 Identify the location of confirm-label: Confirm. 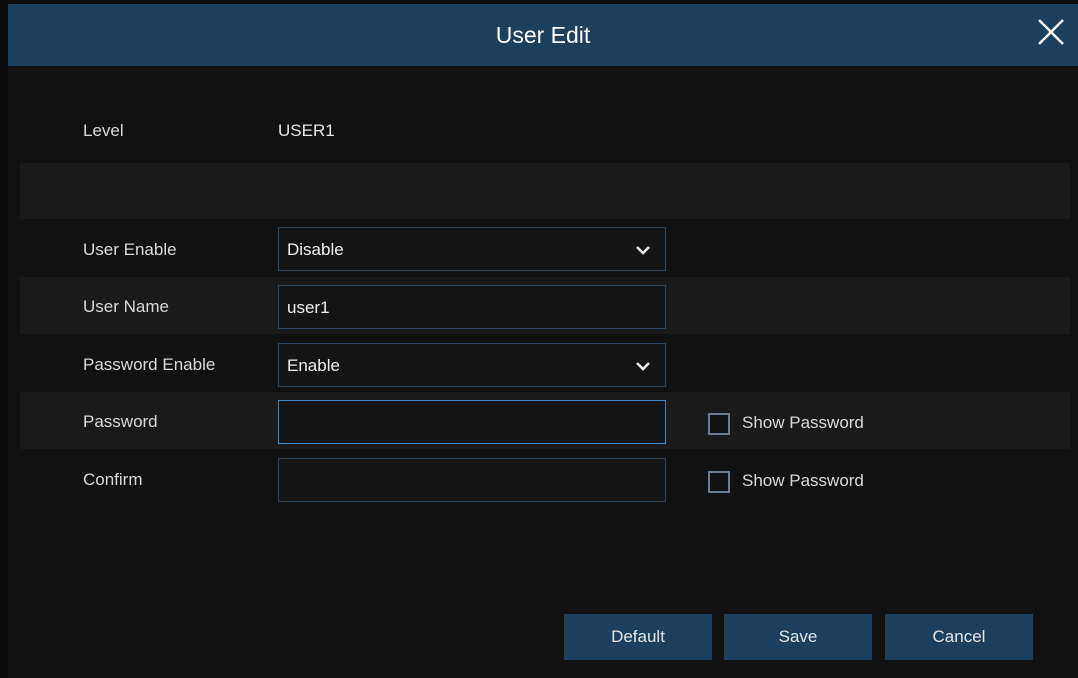
(113, 479).